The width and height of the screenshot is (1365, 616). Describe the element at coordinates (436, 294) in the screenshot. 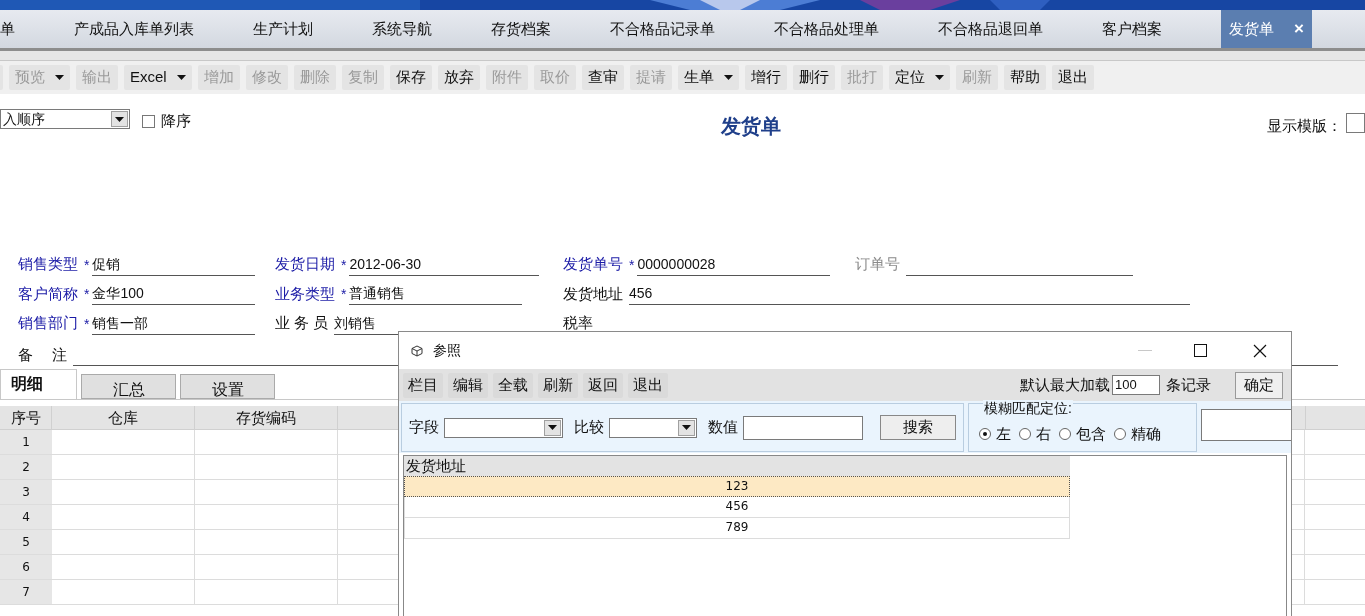

I see `input-field: 普通销售` at that location.